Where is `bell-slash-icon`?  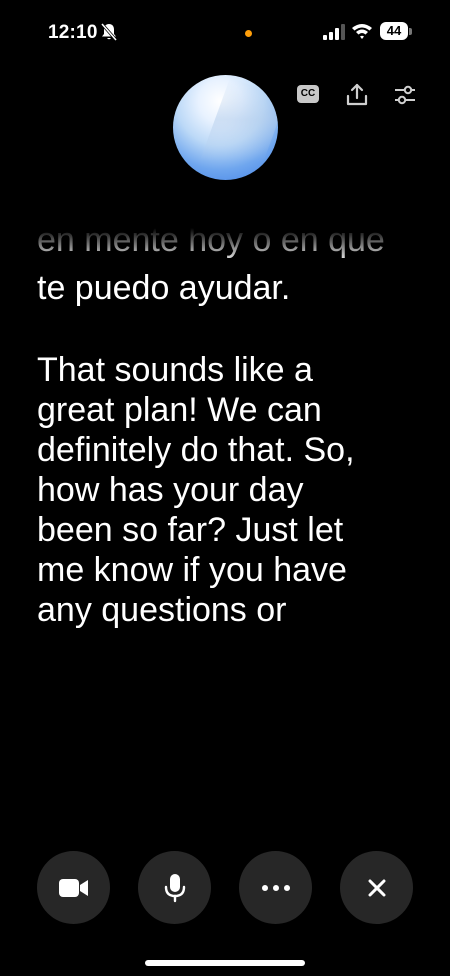
bell-slash-icon is located at coordinates (109, 32).